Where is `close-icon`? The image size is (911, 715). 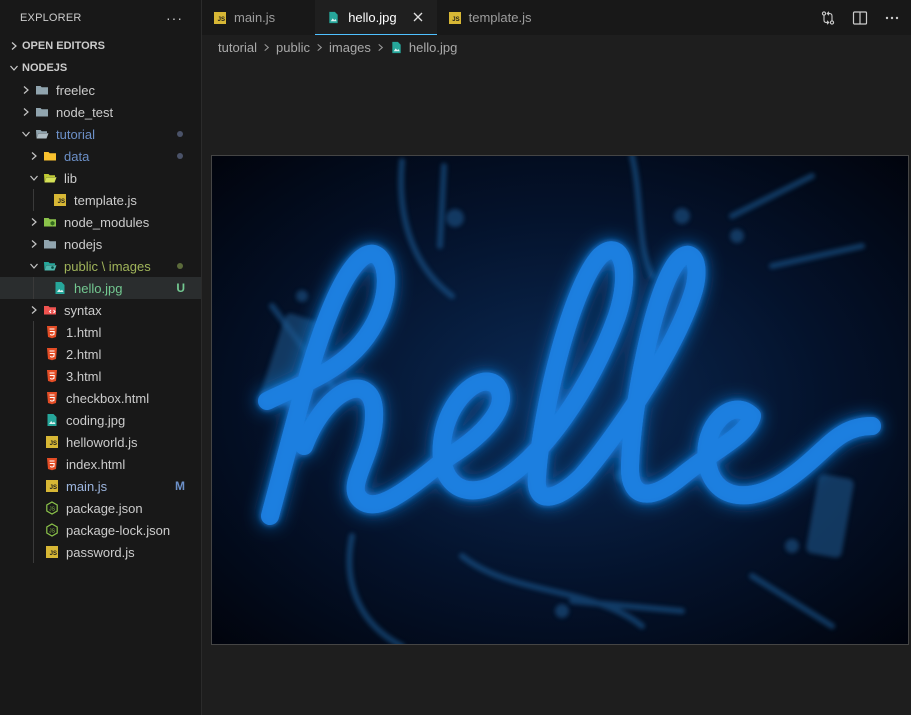
close-icon is located at coordinates (418, 17).